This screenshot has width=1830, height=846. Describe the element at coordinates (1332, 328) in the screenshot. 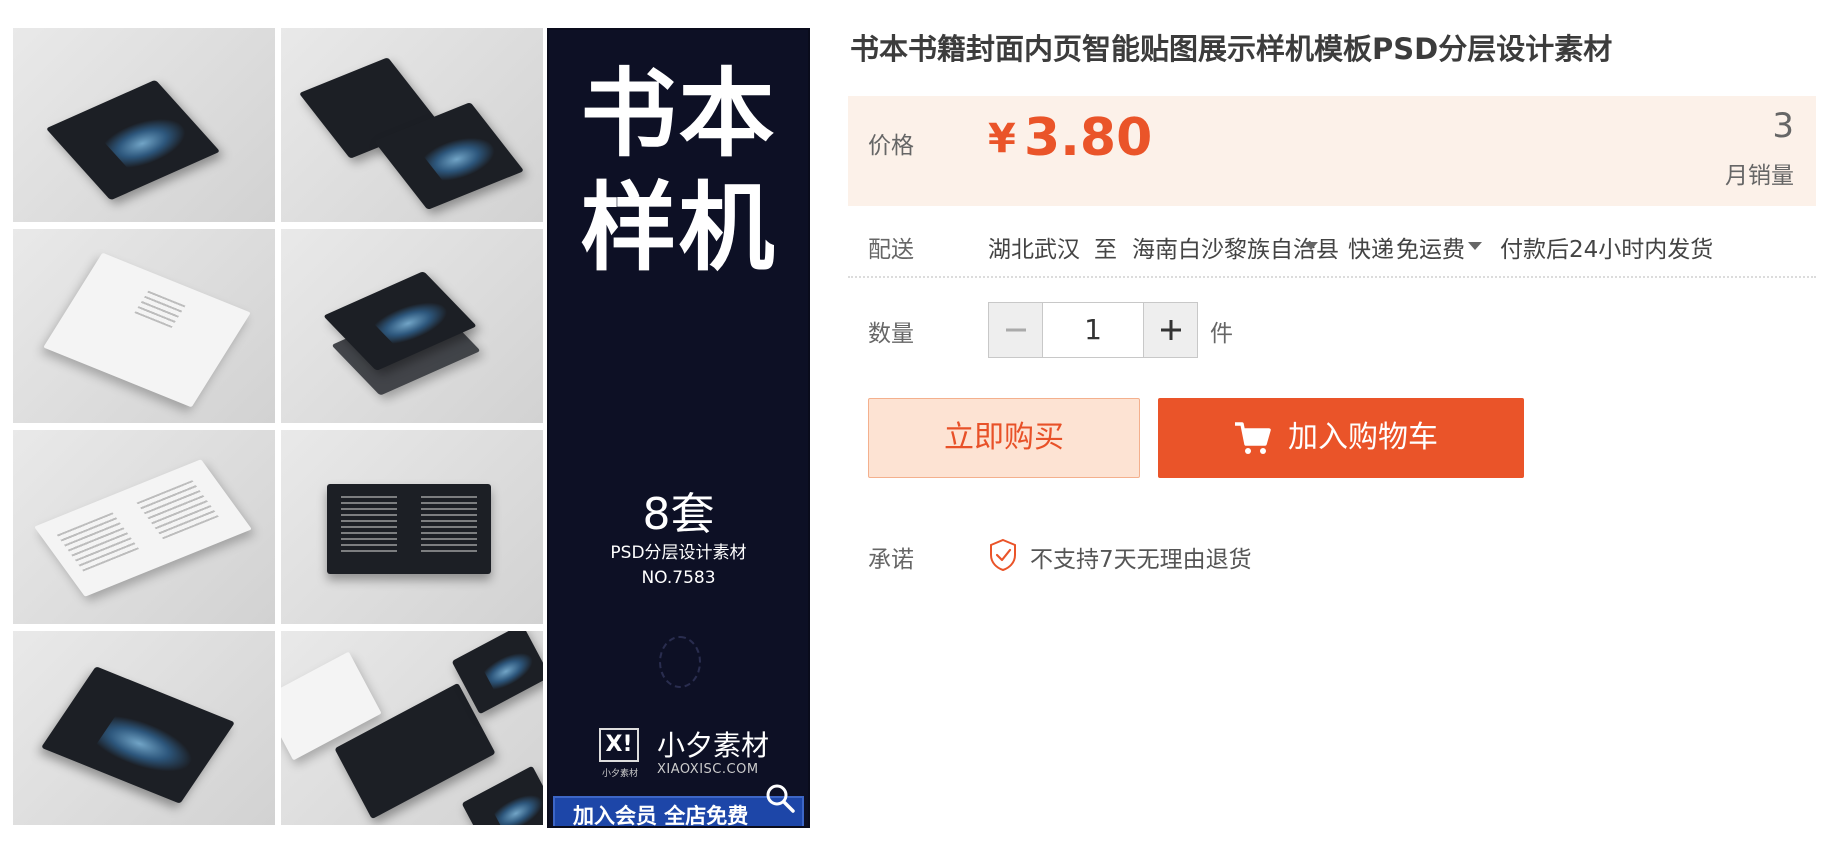

I see `quantity-row: 数量 1 件` at that location.